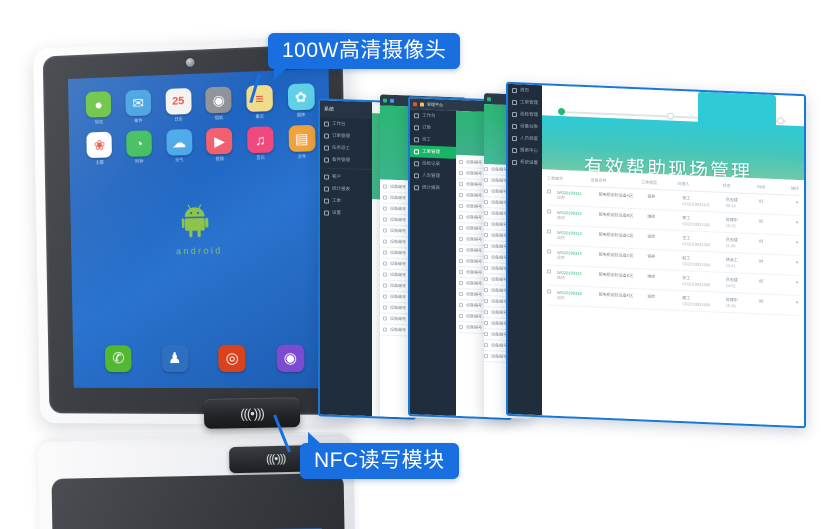 This screenshot has height=529, width=829. I want to click on nfc-read-write-module: (((•))), so click(252, 413).